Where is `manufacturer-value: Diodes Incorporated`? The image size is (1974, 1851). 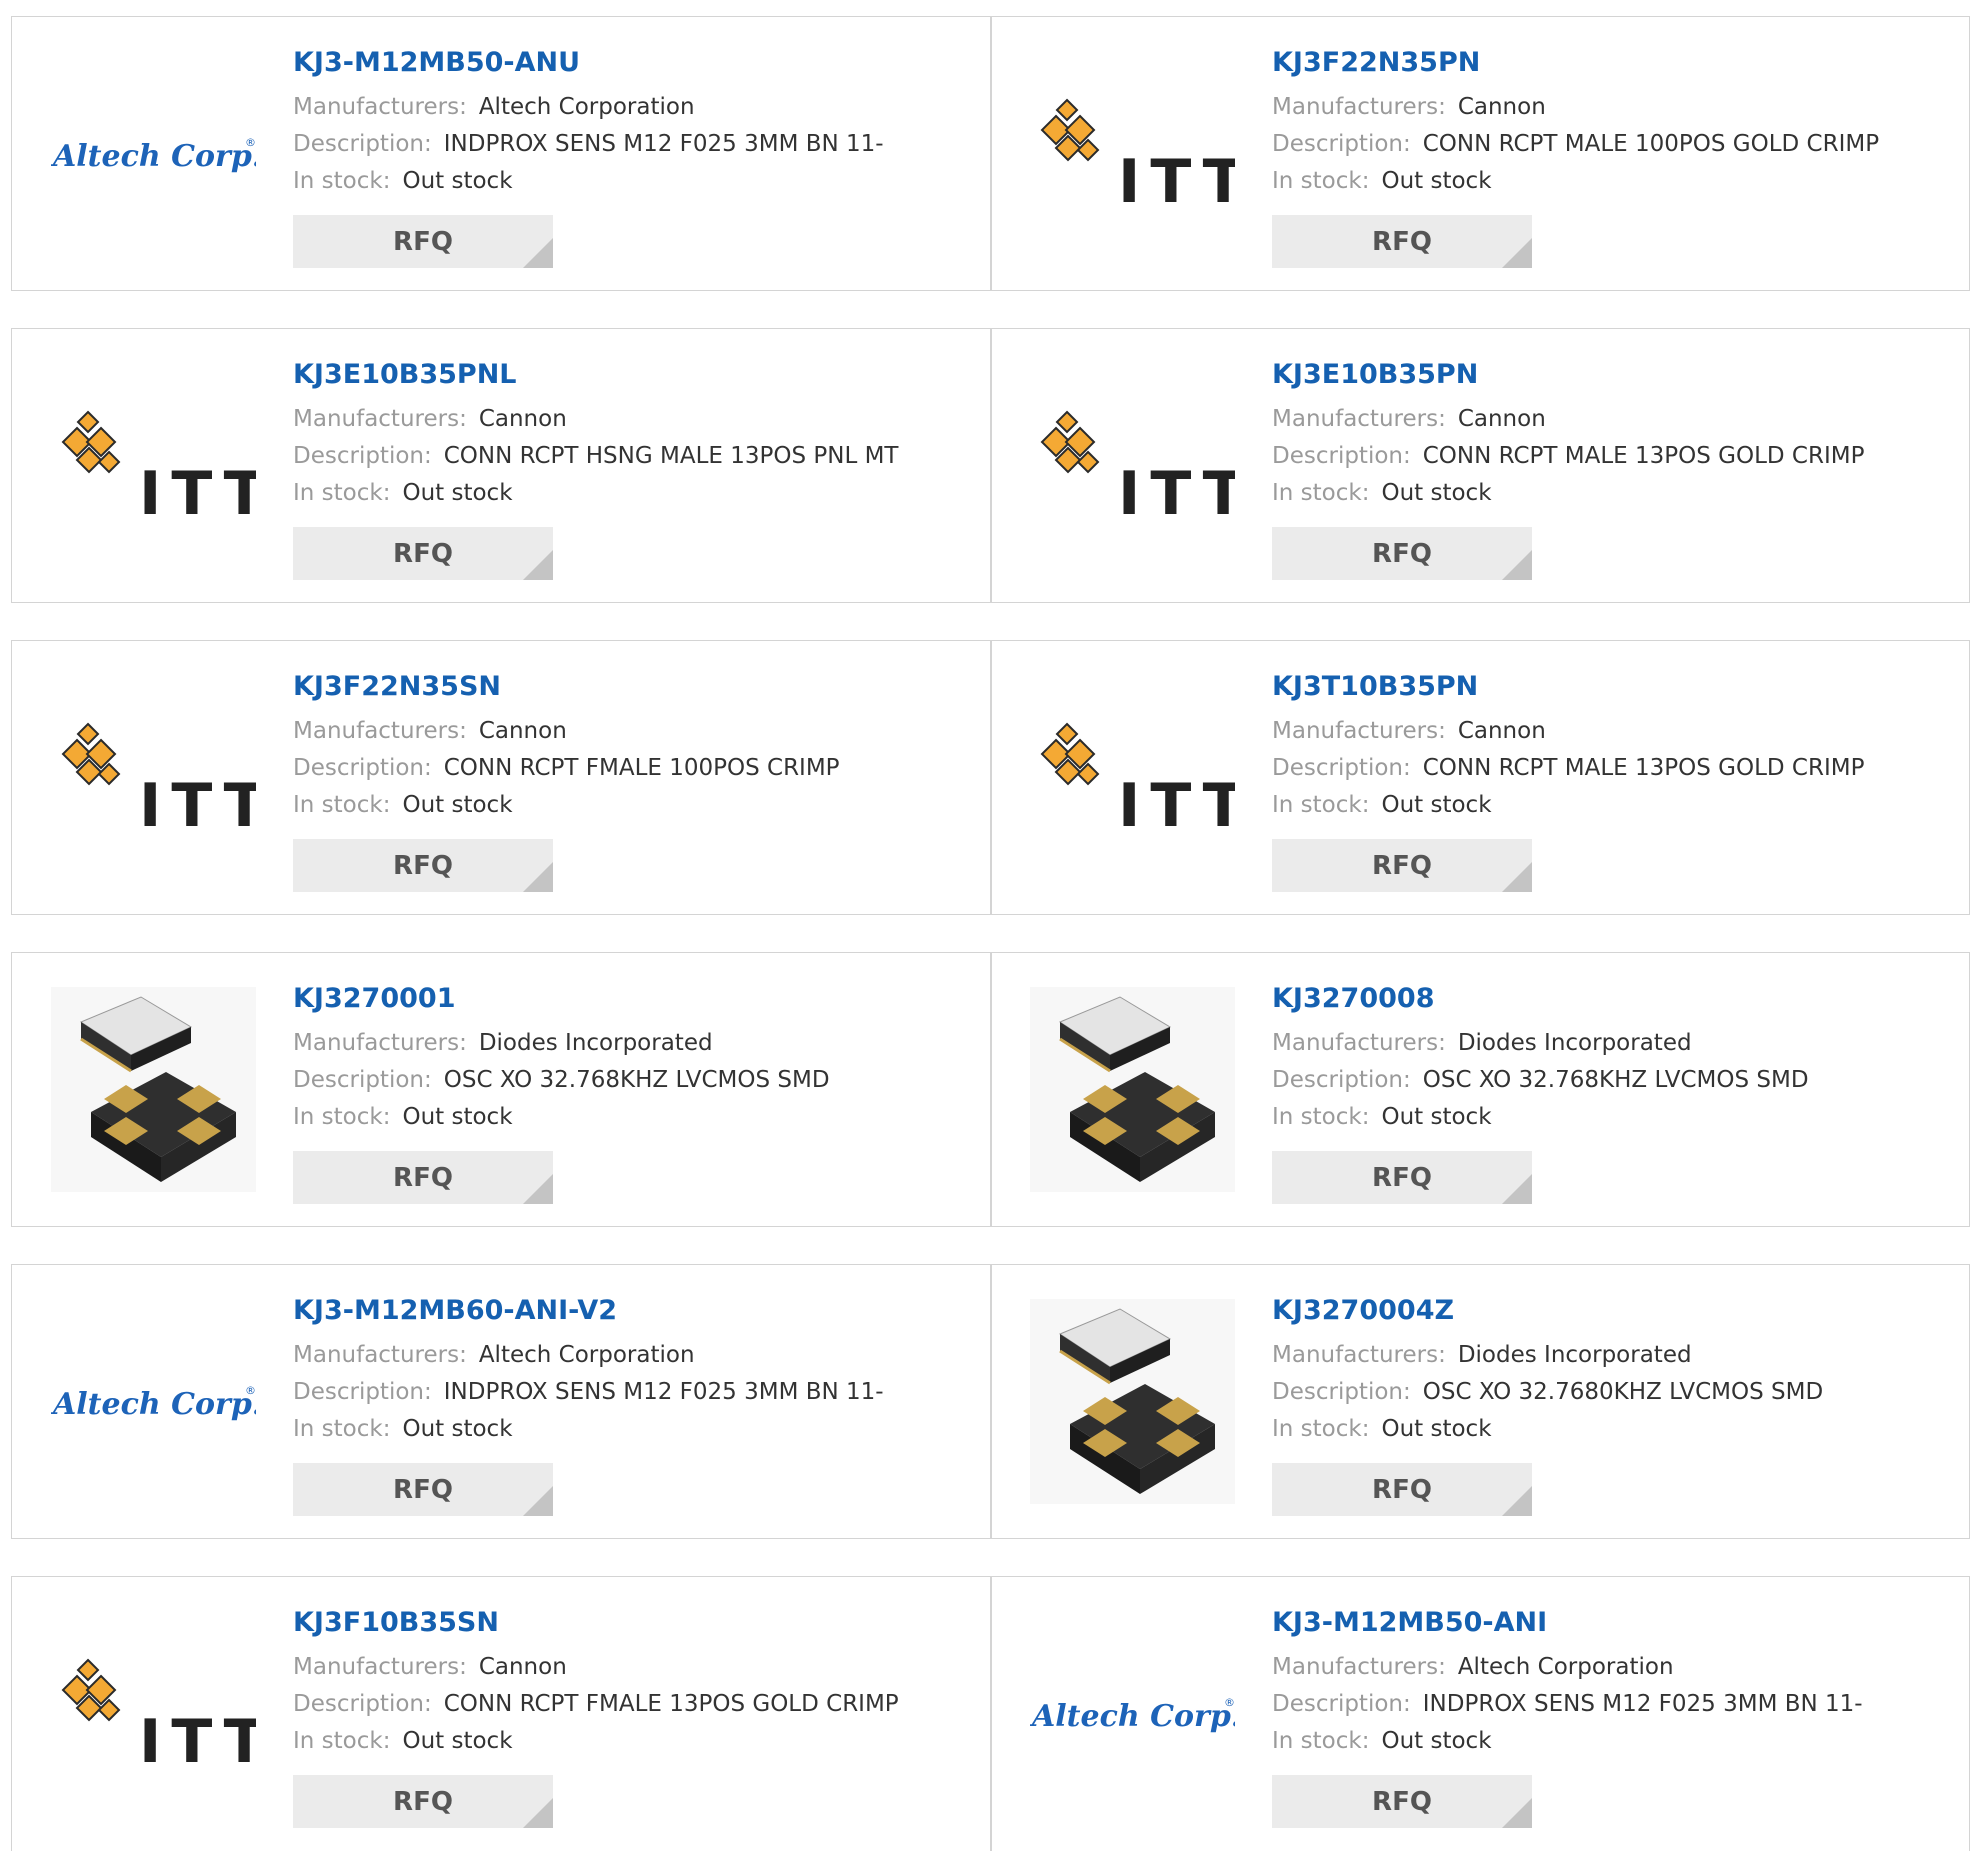 manufacturer-value: Diodes Incorporated is located at coordinates (1574, 1355).